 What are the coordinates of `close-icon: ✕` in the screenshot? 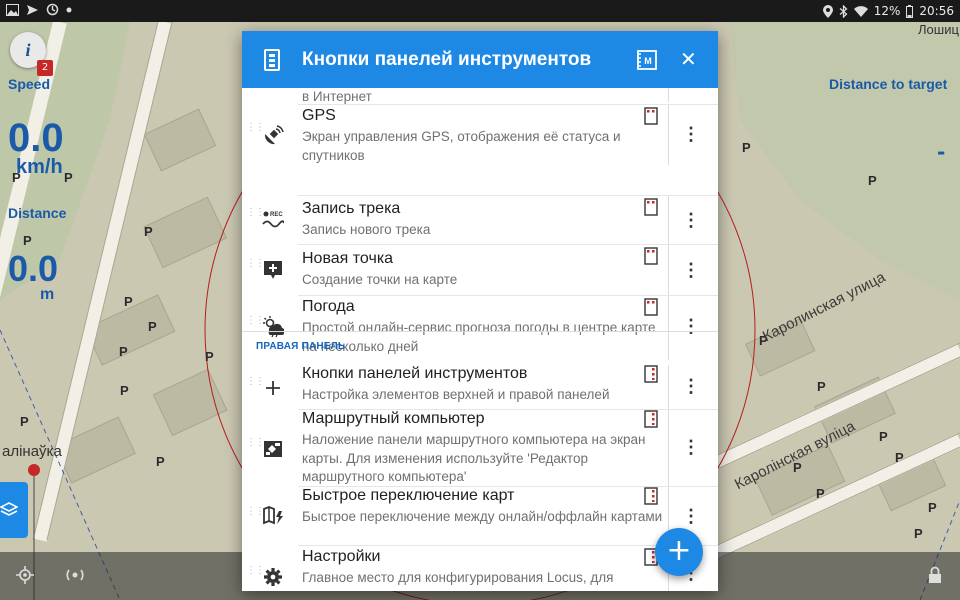 It's located at (688, 59).